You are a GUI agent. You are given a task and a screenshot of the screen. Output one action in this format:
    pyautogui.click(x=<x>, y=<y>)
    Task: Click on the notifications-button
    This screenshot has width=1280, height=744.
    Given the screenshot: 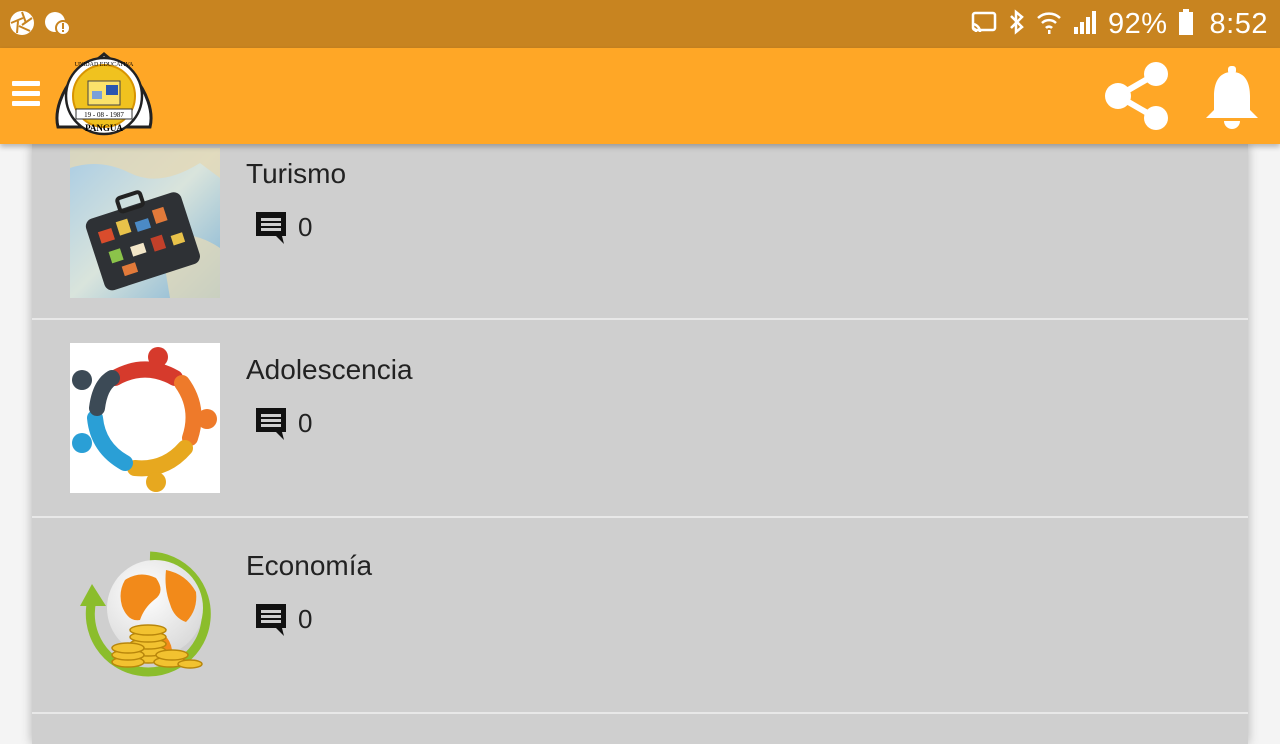 What is the action you would take?
    pyautogui.click(x=1232, y=97)
    